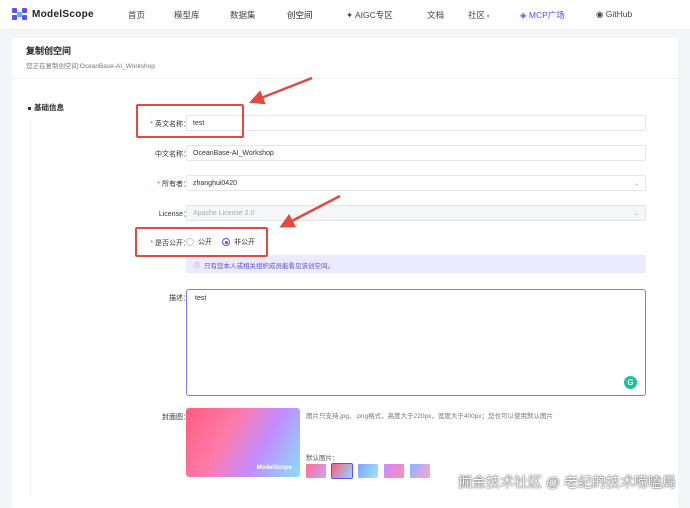 This screenshot has width=690, height=508. I want to click on visibility-notice: ⓘ 只有您本人或相关组织成员能看见该创空间。, so click(416, 264).